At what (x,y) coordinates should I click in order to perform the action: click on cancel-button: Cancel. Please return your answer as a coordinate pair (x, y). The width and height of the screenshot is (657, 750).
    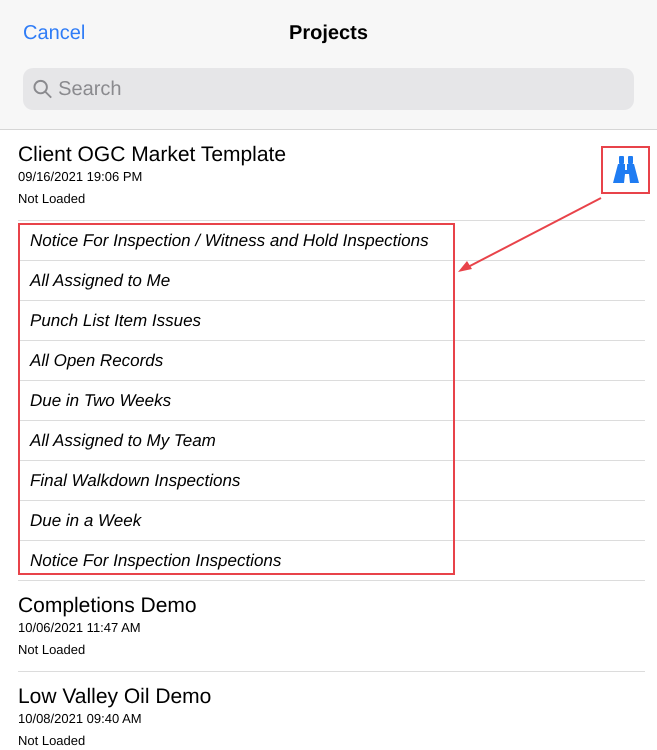
    Looking at the image, I should click on (54, 33).